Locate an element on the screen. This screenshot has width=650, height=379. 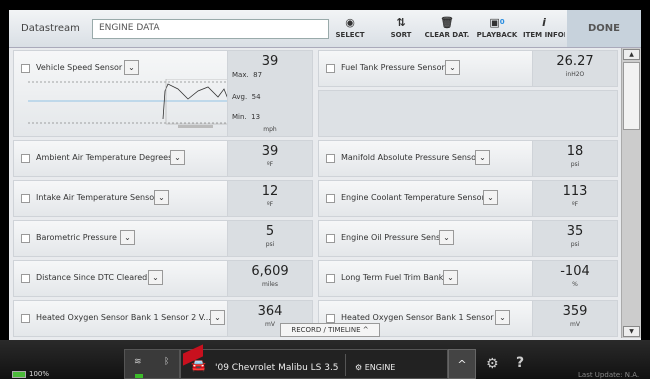
value-panel: 39 ºF is located at coordinates (269, 158).